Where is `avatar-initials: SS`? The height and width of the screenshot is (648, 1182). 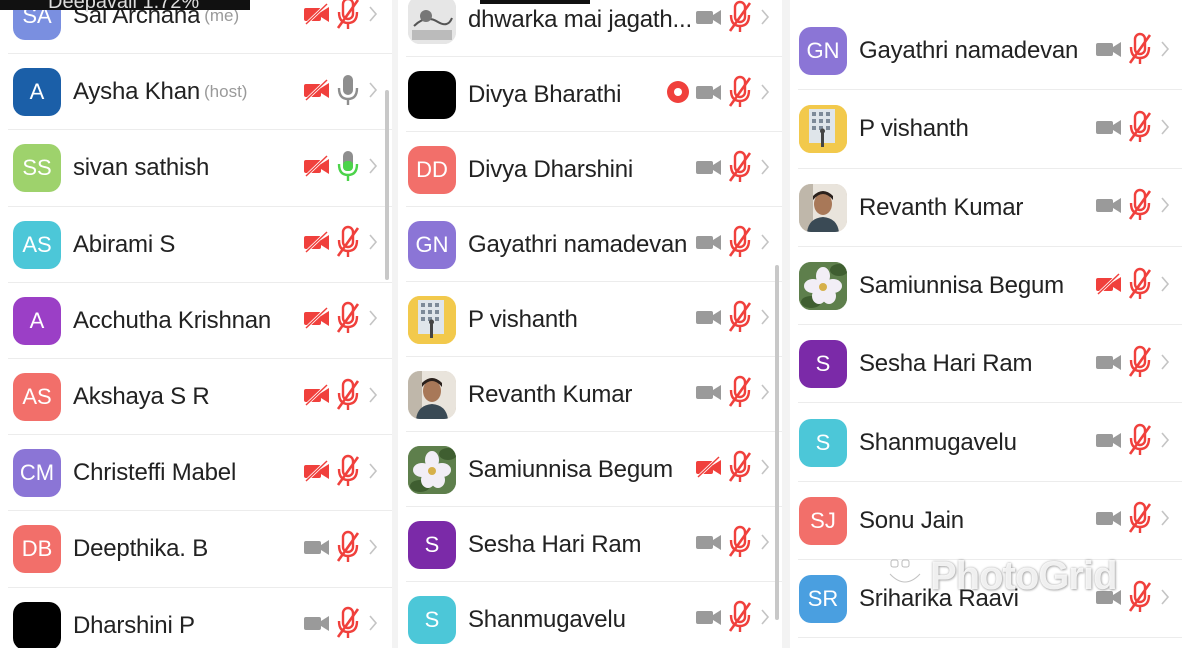 avatar-initials: SS is located at coordinates (37, 168).